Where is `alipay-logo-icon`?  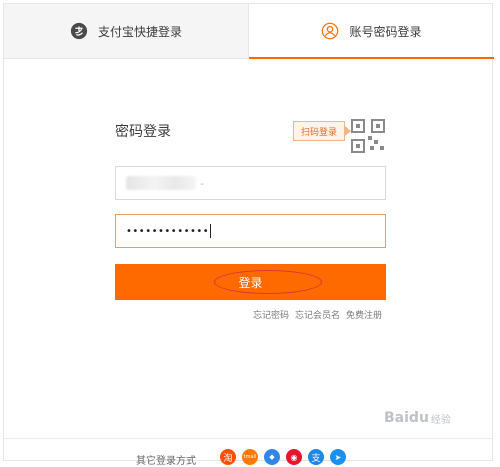
alipay-logo-icon is located at coordinates (79, 31).